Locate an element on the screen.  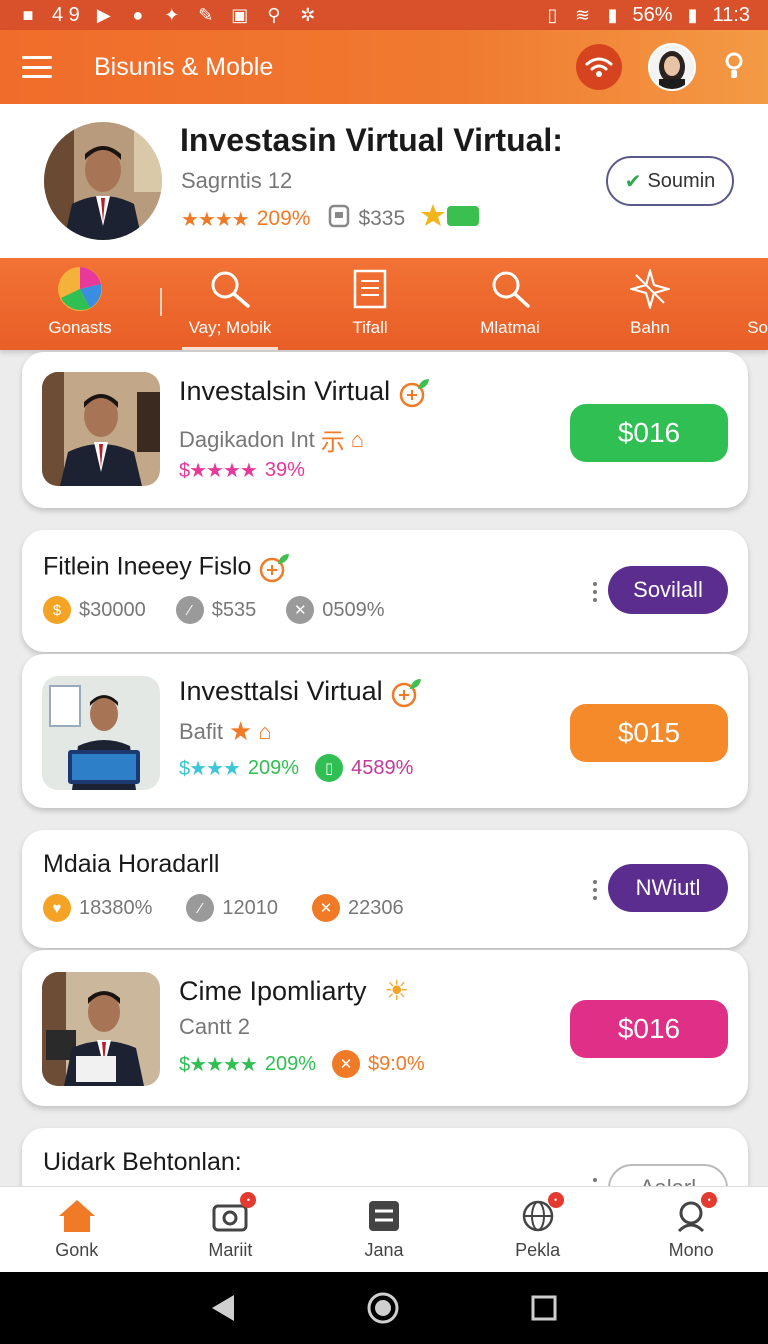
youtube-icon: ▶ is located at coordinates (103, 15).